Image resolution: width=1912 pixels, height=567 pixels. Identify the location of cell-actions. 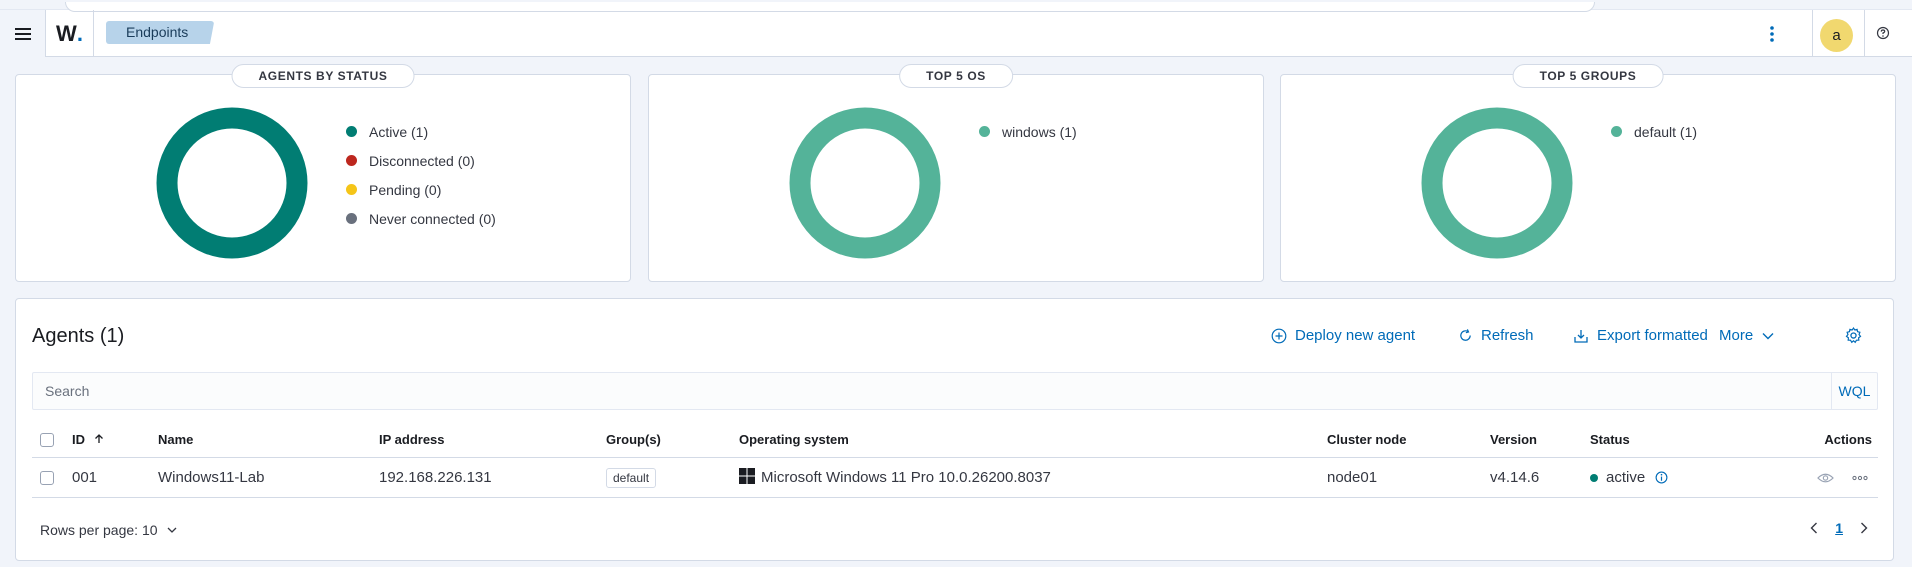
(1814, 477).